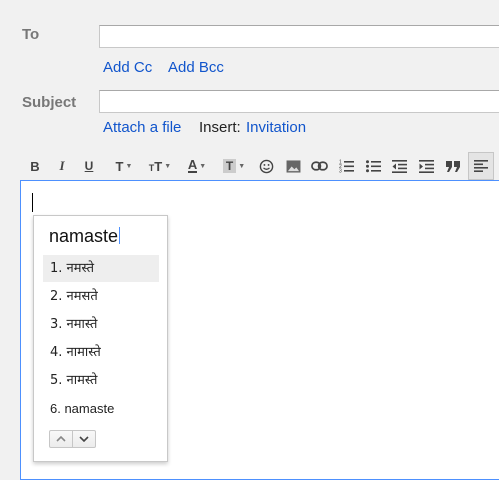 This screenshot has height=480, width=499. What do you see at coordinates (101, 296) in the screenshot?
I see `candidate-item: 2. नमसते` at bounding box center [101, 296].